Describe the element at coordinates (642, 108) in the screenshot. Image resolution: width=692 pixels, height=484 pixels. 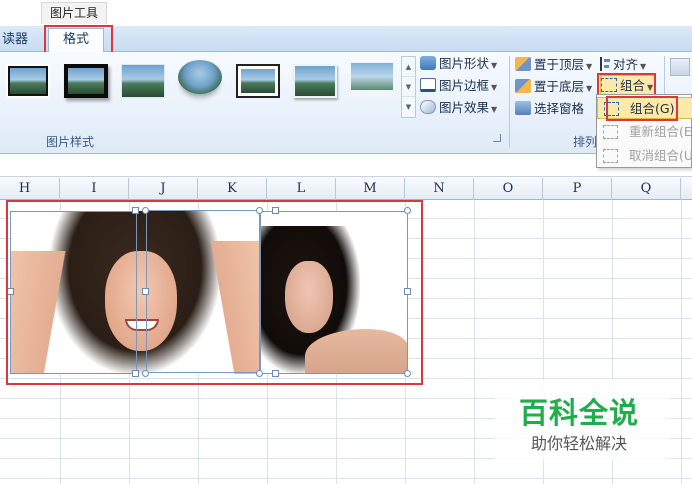
I see `group-menu-item-highlight` at that location.